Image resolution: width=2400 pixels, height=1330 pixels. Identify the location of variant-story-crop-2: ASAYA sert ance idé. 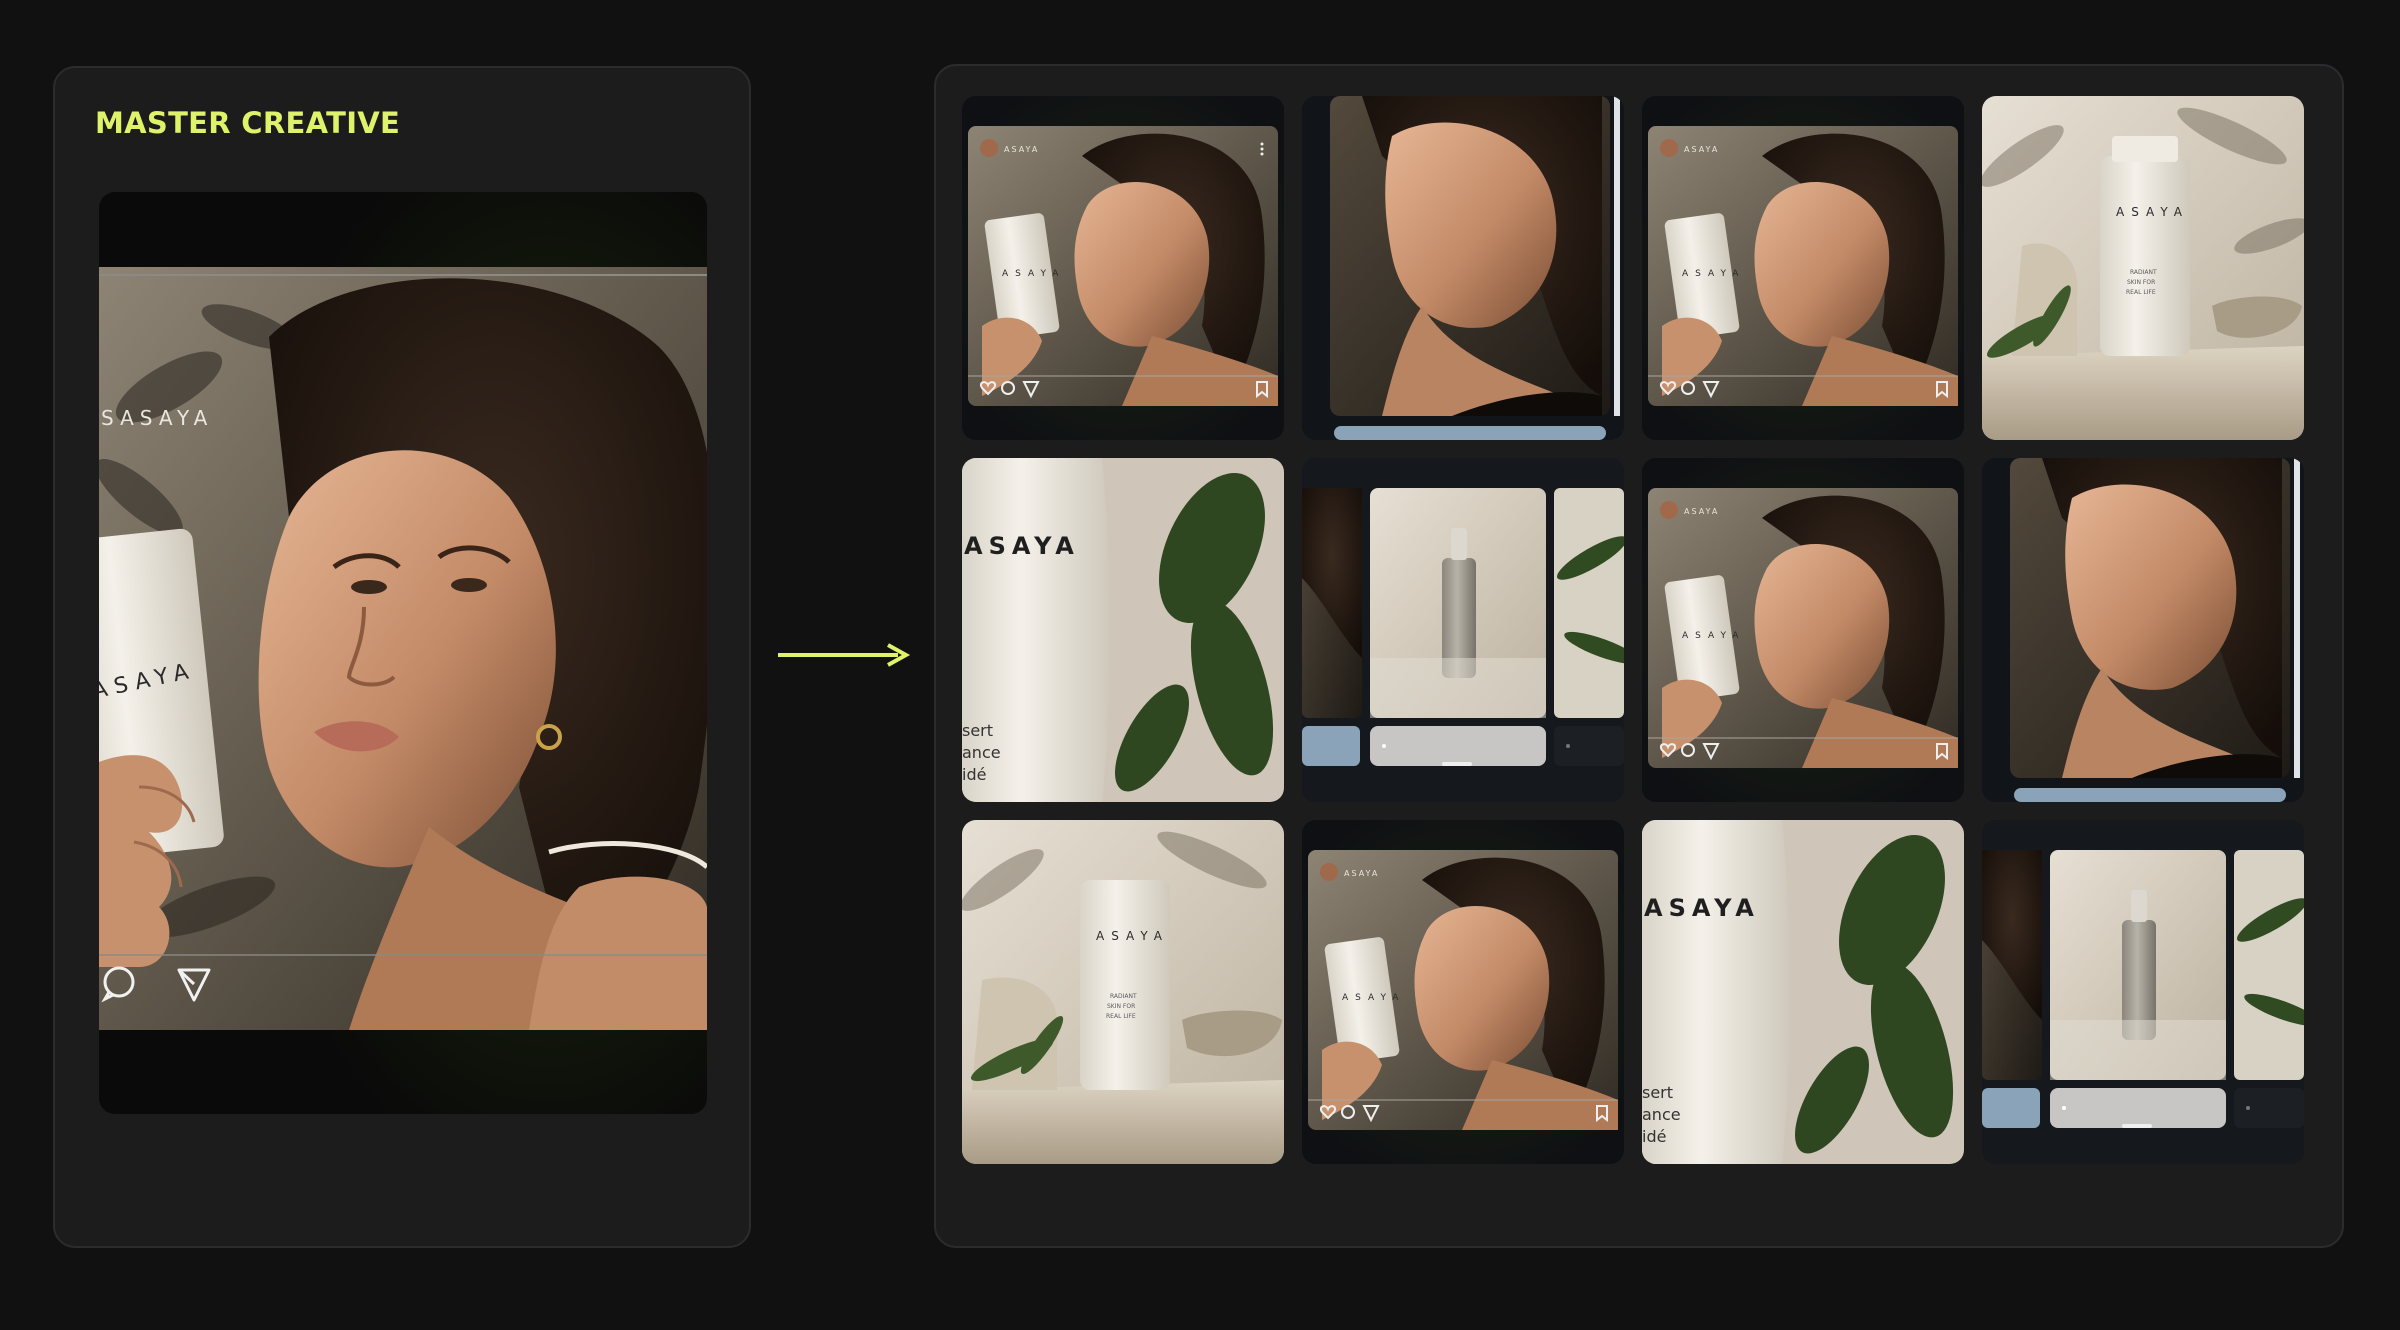
(1803, 992).